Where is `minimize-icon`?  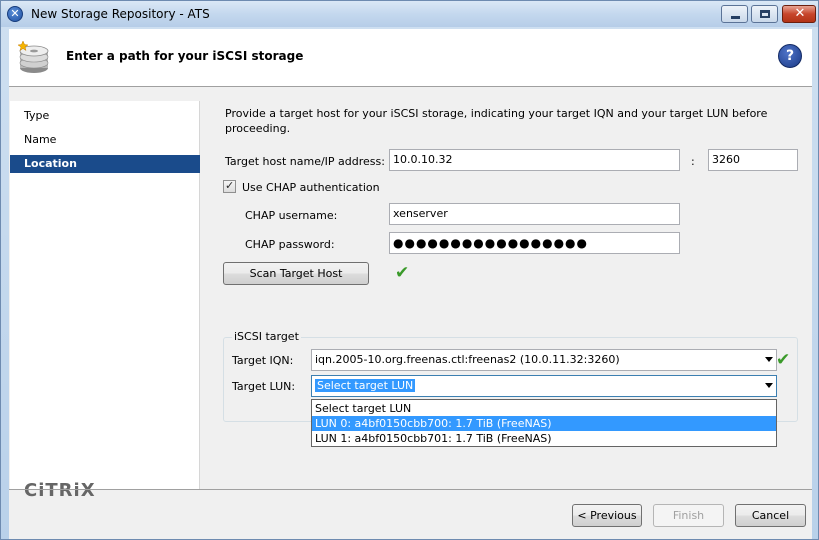 minimize-icon is located at coordinates (735, 17).